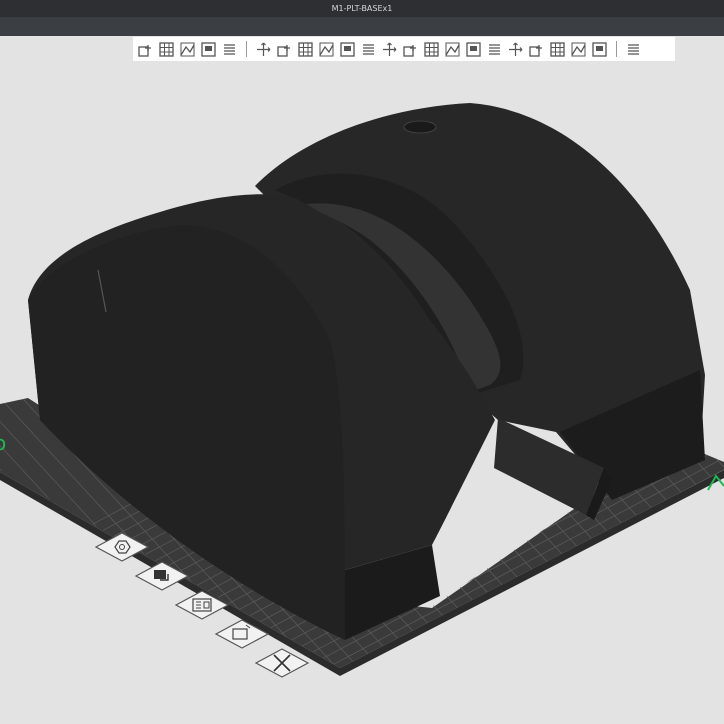 This screenshot has width=724, height=724. I want to click on axis-y-label: o, so click(3, 443).